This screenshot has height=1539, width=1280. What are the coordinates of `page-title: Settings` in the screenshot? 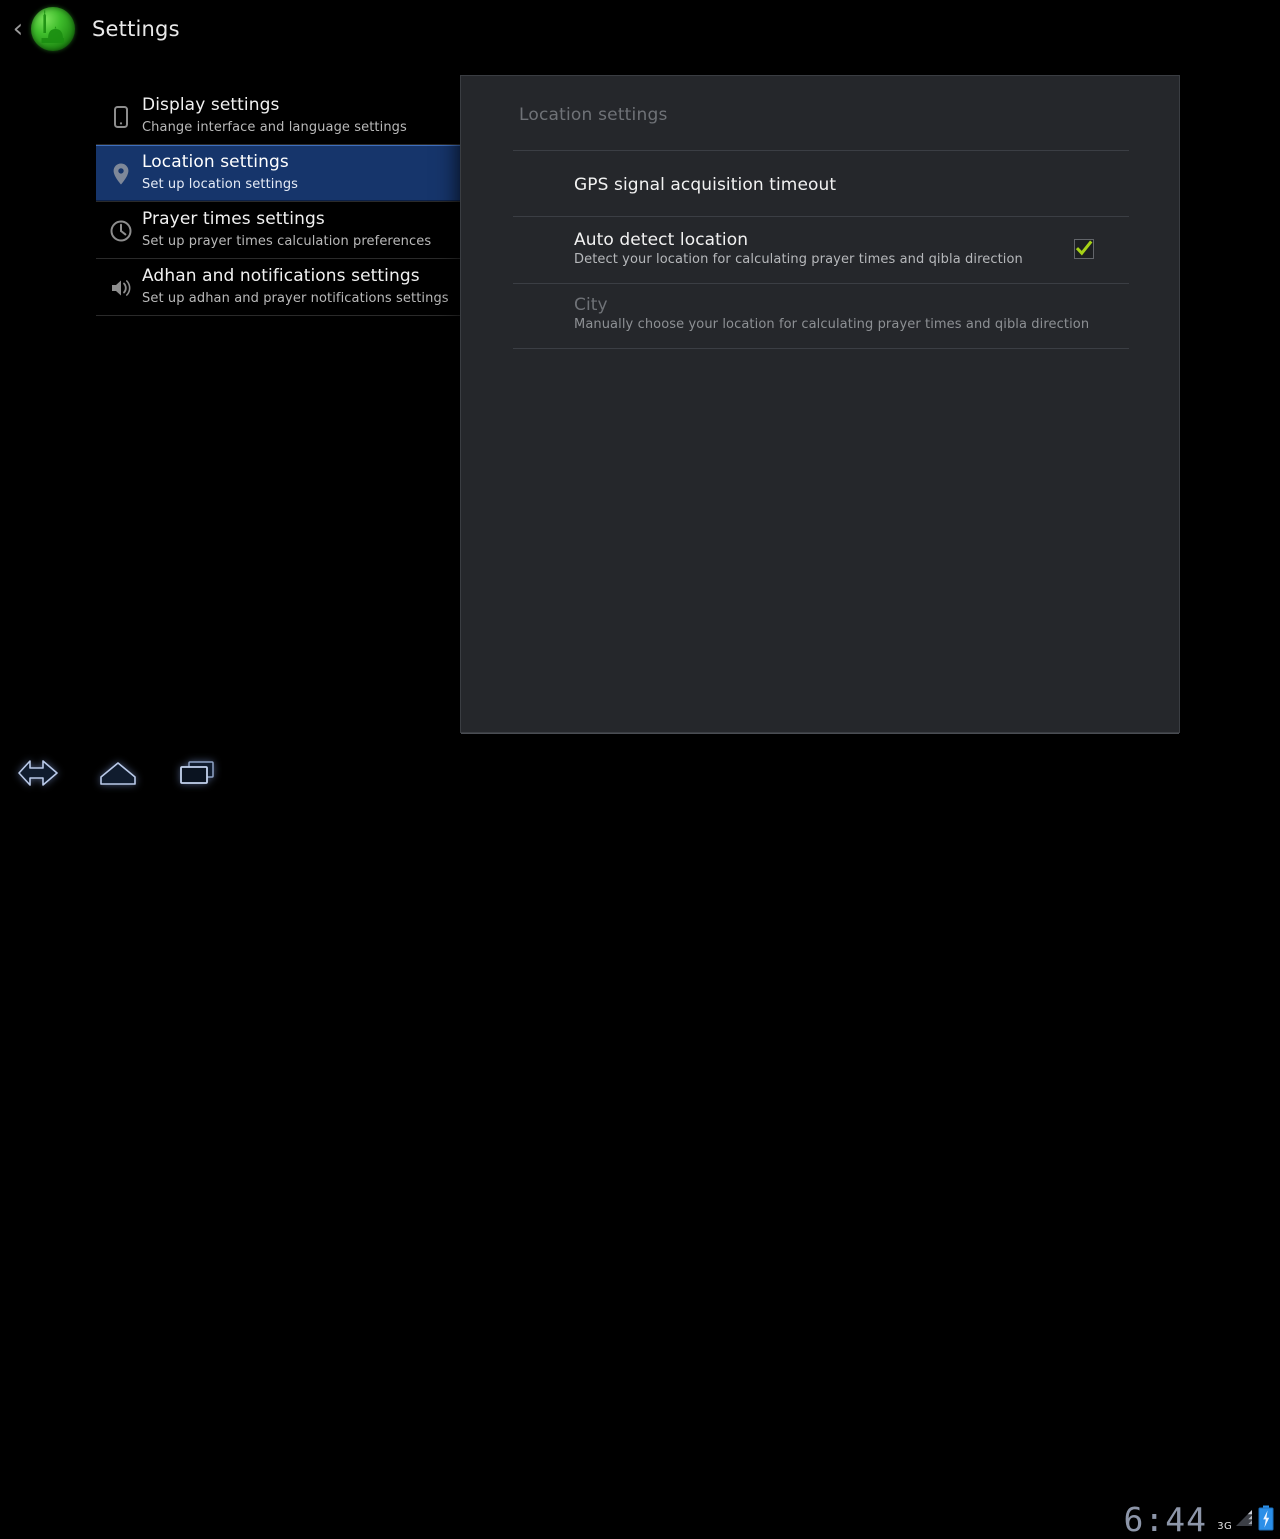 It's located at (136, 29).